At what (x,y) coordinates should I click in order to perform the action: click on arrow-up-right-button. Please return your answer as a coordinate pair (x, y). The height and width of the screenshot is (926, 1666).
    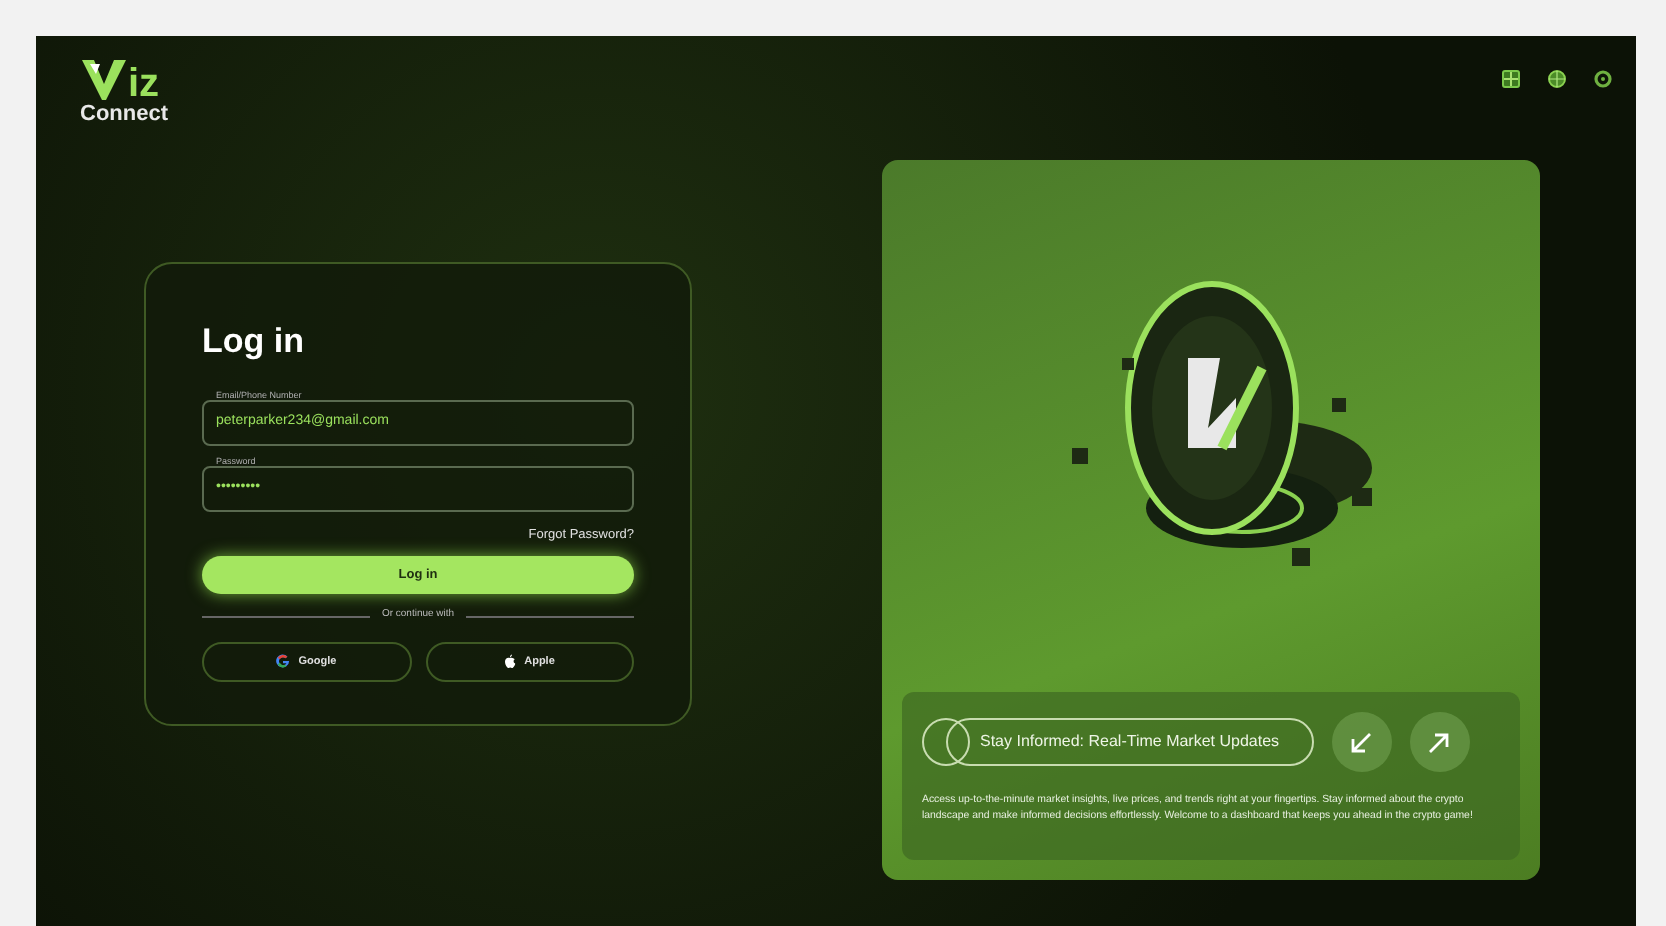
    Looking at the image, I should click on (1439, 742).